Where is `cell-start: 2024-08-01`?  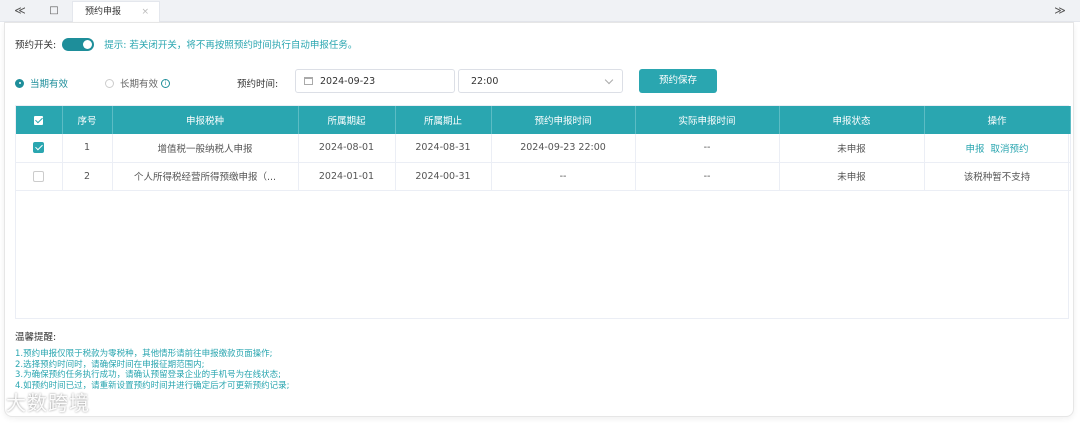
cell-start: 2024-08-01 is located at coordinates (347, 148).